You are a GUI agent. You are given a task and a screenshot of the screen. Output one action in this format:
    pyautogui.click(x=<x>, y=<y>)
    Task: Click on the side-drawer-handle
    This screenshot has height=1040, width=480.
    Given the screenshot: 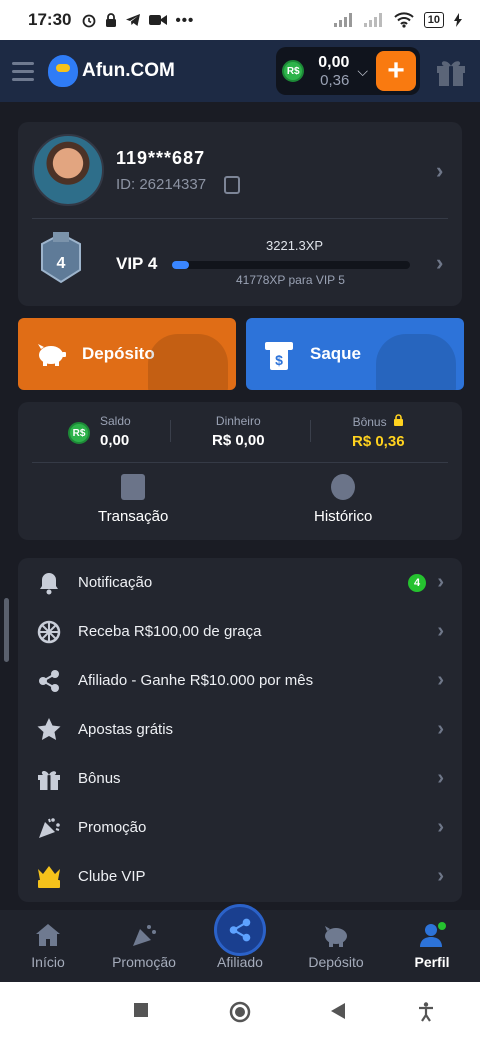 What is the action you would take?
    pyautogui.click(x=6, y=630)
    